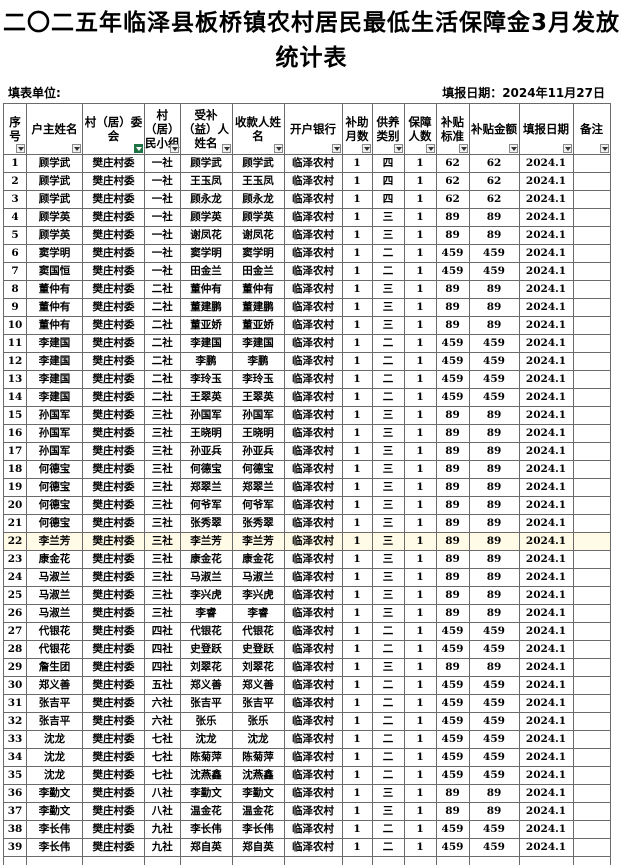  Describe the element at coordinates (258, 668) in the screenshot. I see `cell-payee: 刘翠花` at that location.